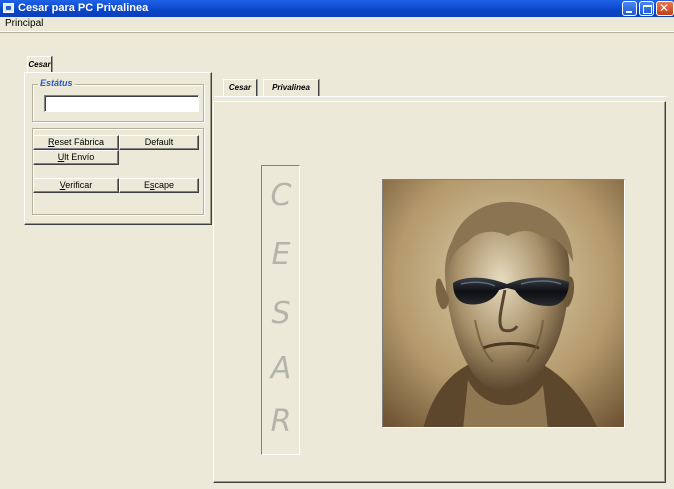 This screenshot has height=489, width=674. Describe the element at coordinates (281, 421) in the screenshot. I see `letter-r: R` at that location.